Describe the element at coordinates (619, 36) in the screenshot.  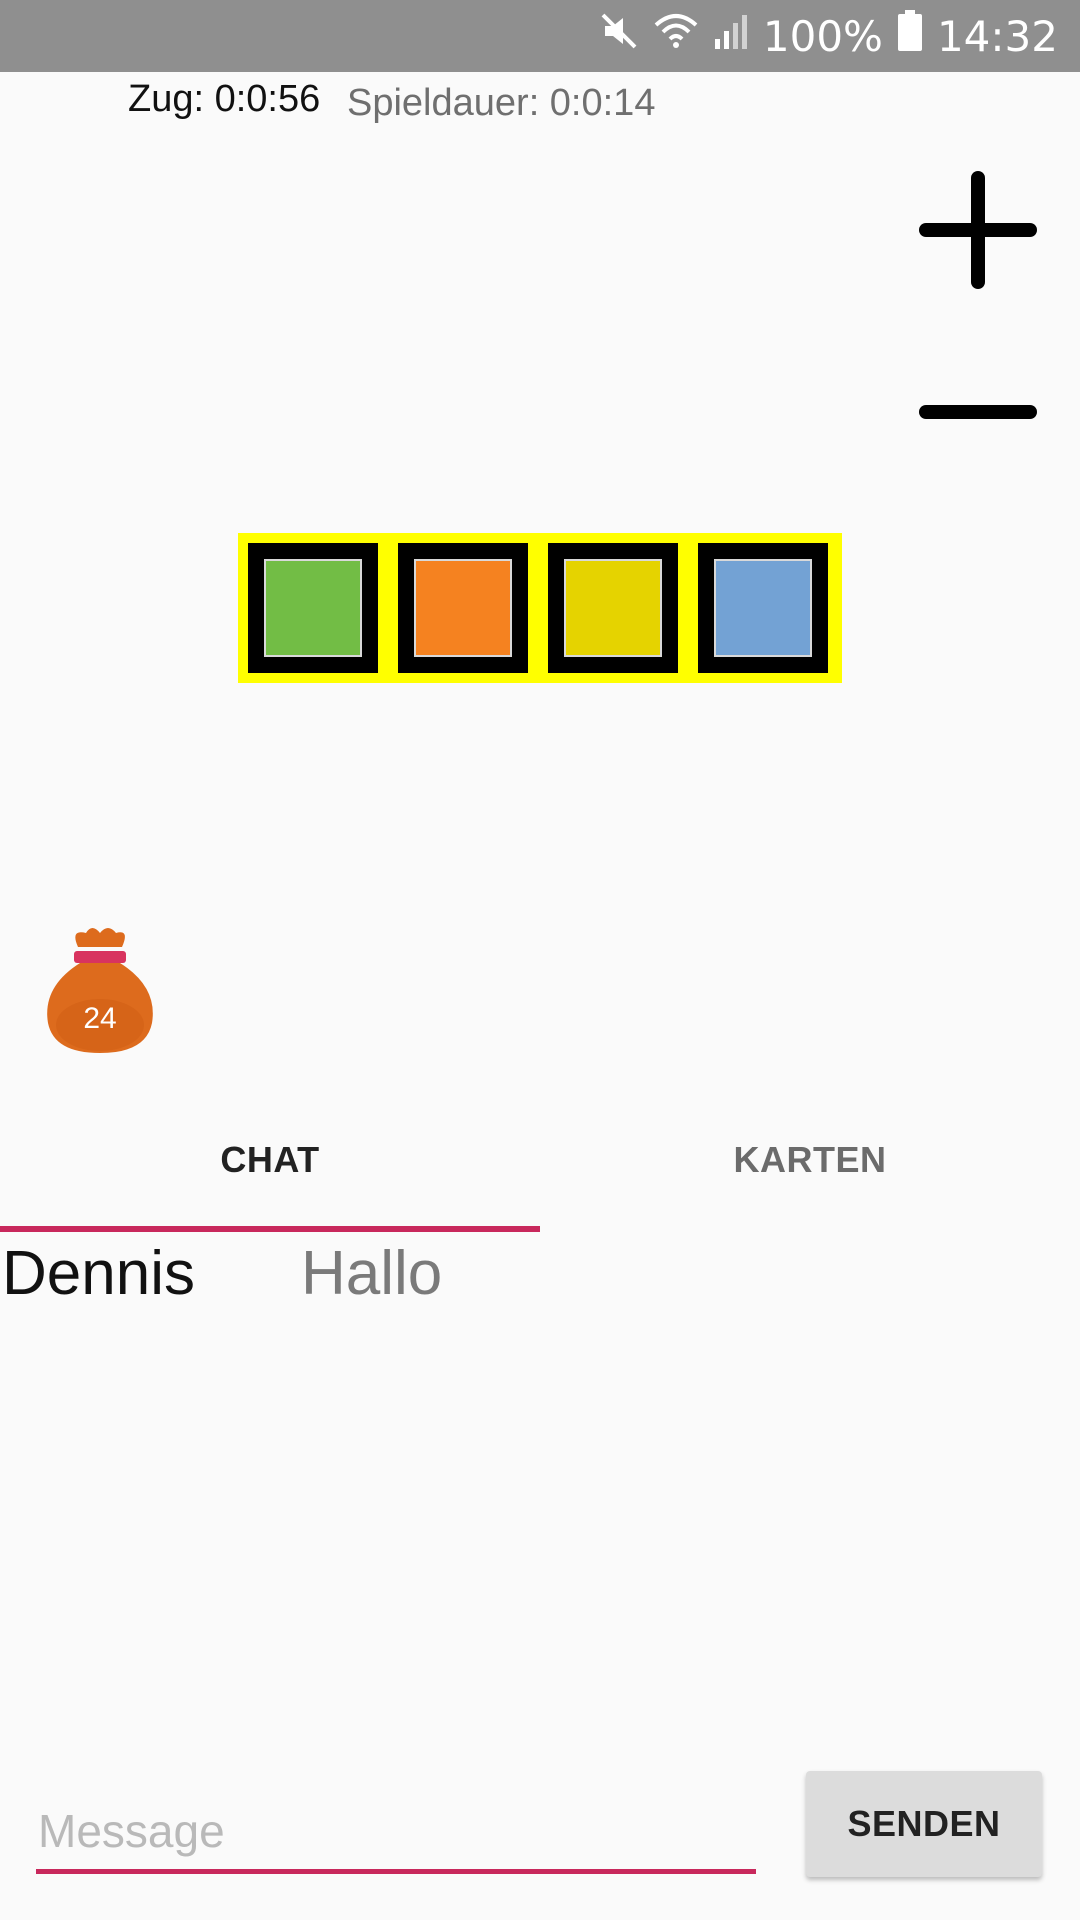
I see `mute-icon` at that location.